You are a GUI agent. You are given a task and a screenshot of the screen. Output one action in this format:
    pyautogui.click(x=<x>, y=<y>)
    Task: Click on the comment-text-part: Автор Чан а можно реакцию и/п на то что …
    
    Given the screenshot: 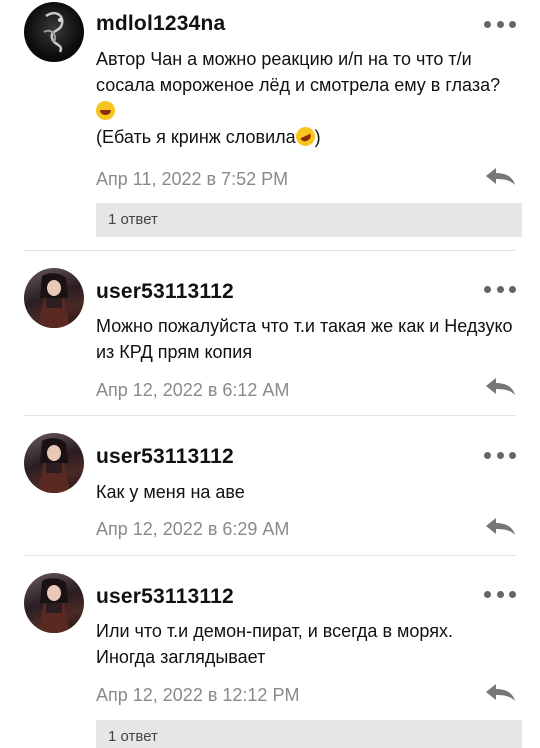 What is the action you would take?
    pyautogui.click(x=298, y=72)
    